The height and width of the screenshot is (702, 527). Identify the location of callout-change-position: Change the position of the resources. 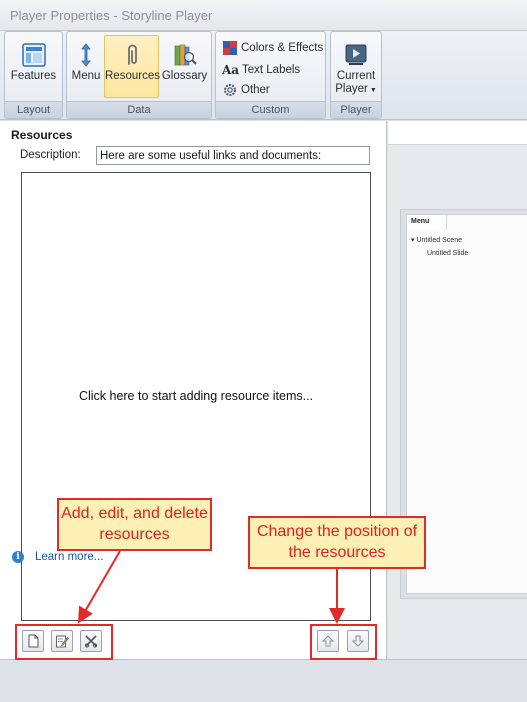
(337, 542).